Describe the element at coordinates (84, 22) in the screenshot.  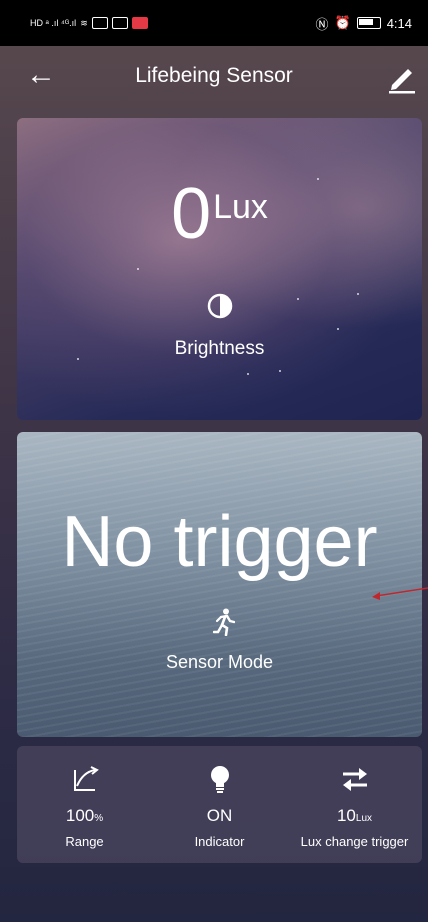
I see `wifi-icon: ≋` at that location.